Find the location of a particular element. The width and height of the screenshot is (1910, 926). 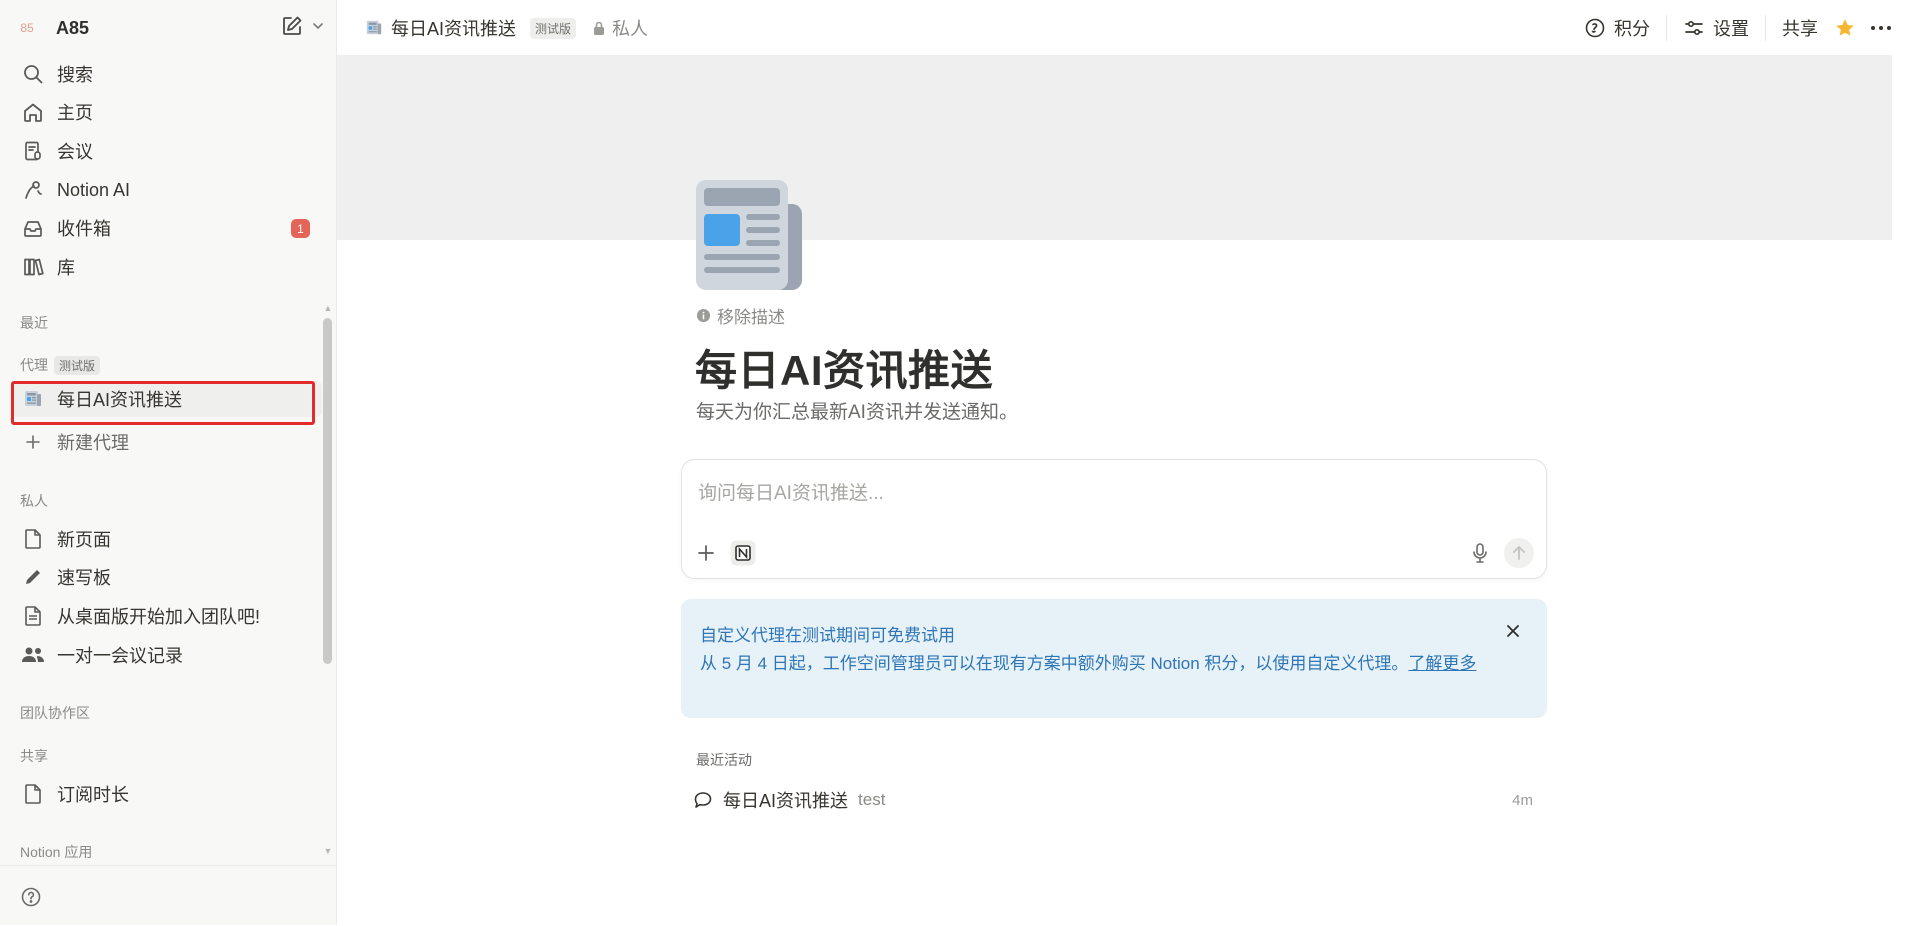

sidebar-item-label: 搜索 is located at coordinates (75, 75).